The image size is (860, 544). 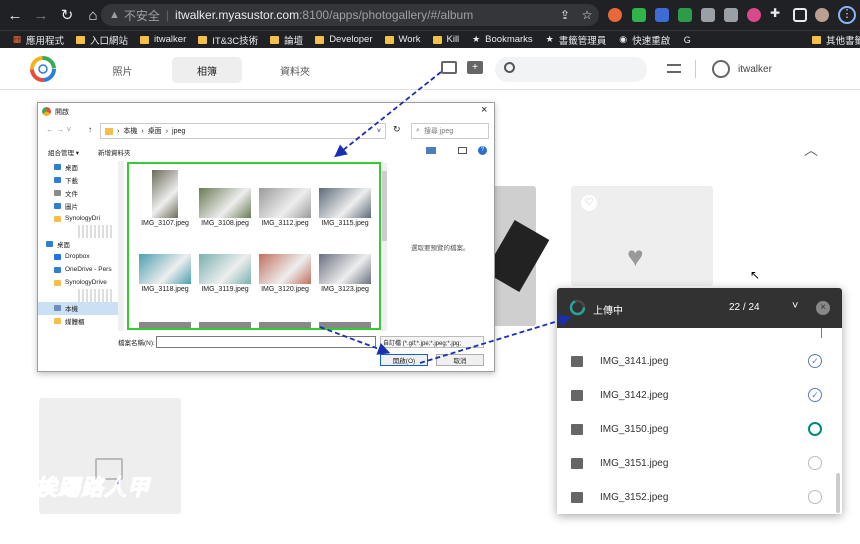 What do you see at coordinates (355, 340) in the screenshot?
I see `arrow-selection-to-open` at bounding box center [355, 340].